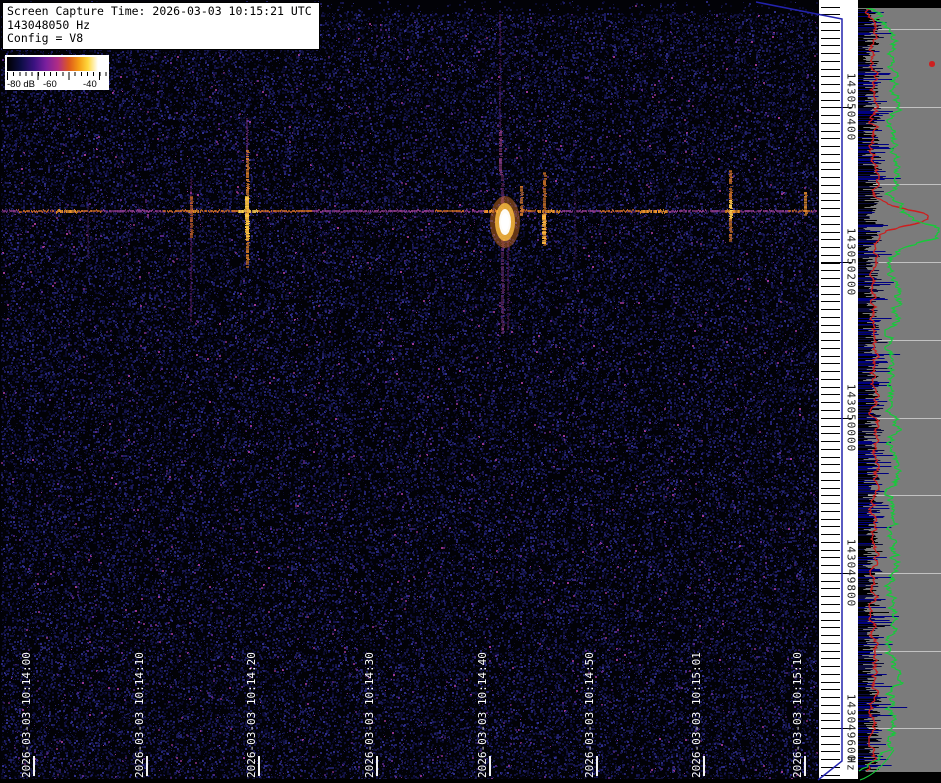 The width and height of the screenshot is (941, 783). Describe the element at coordinates (851, 728) in the screenshot. I see `freq-axis-label: 143049600` at that location.